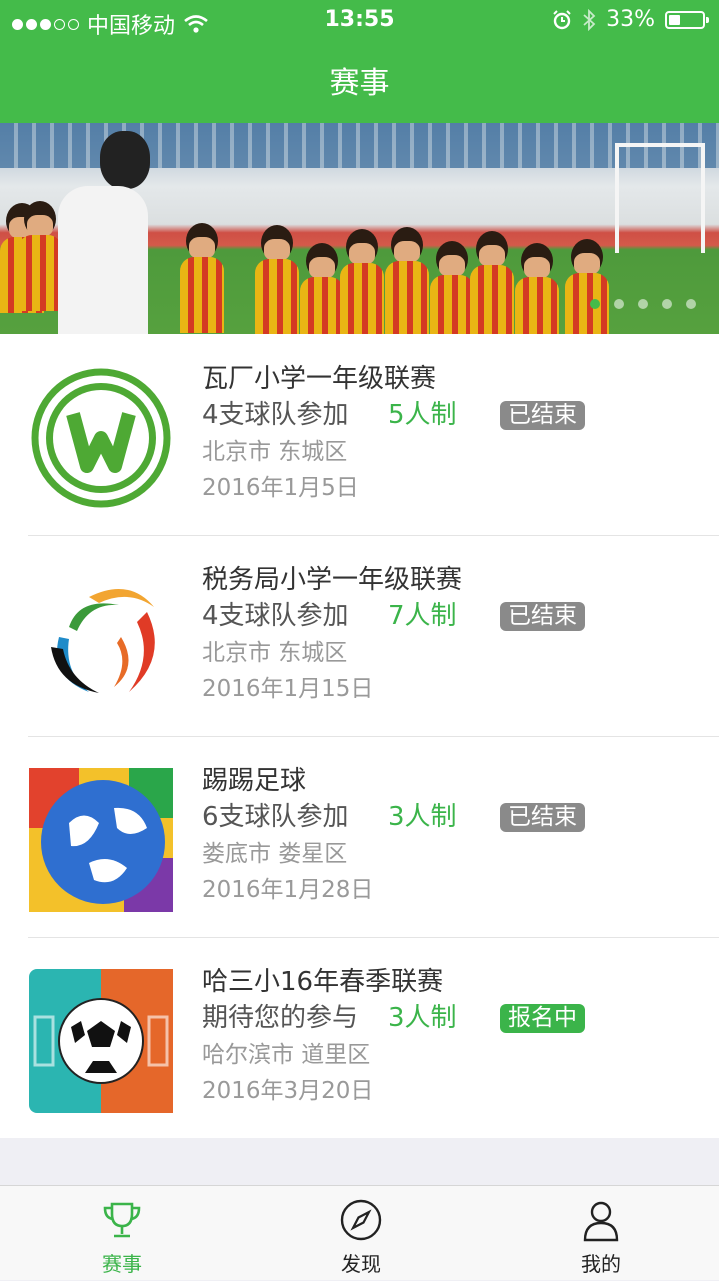 Image resolution: width=719 pixels, height=1281 pixels. Describe the element at coordinates (122, 1264) in the screenshot. I see `tab-matches-label: 赛事` at that location.